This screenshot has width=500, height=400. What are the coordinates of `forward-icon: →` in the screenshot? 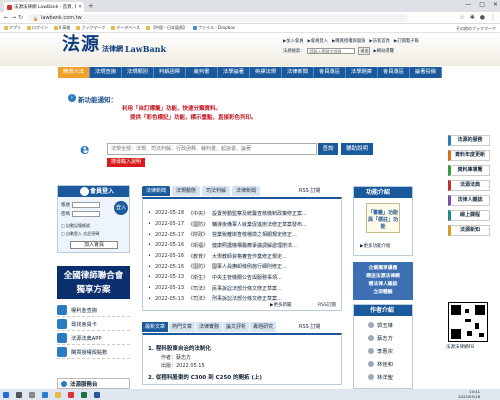 It's located at (13, 17).